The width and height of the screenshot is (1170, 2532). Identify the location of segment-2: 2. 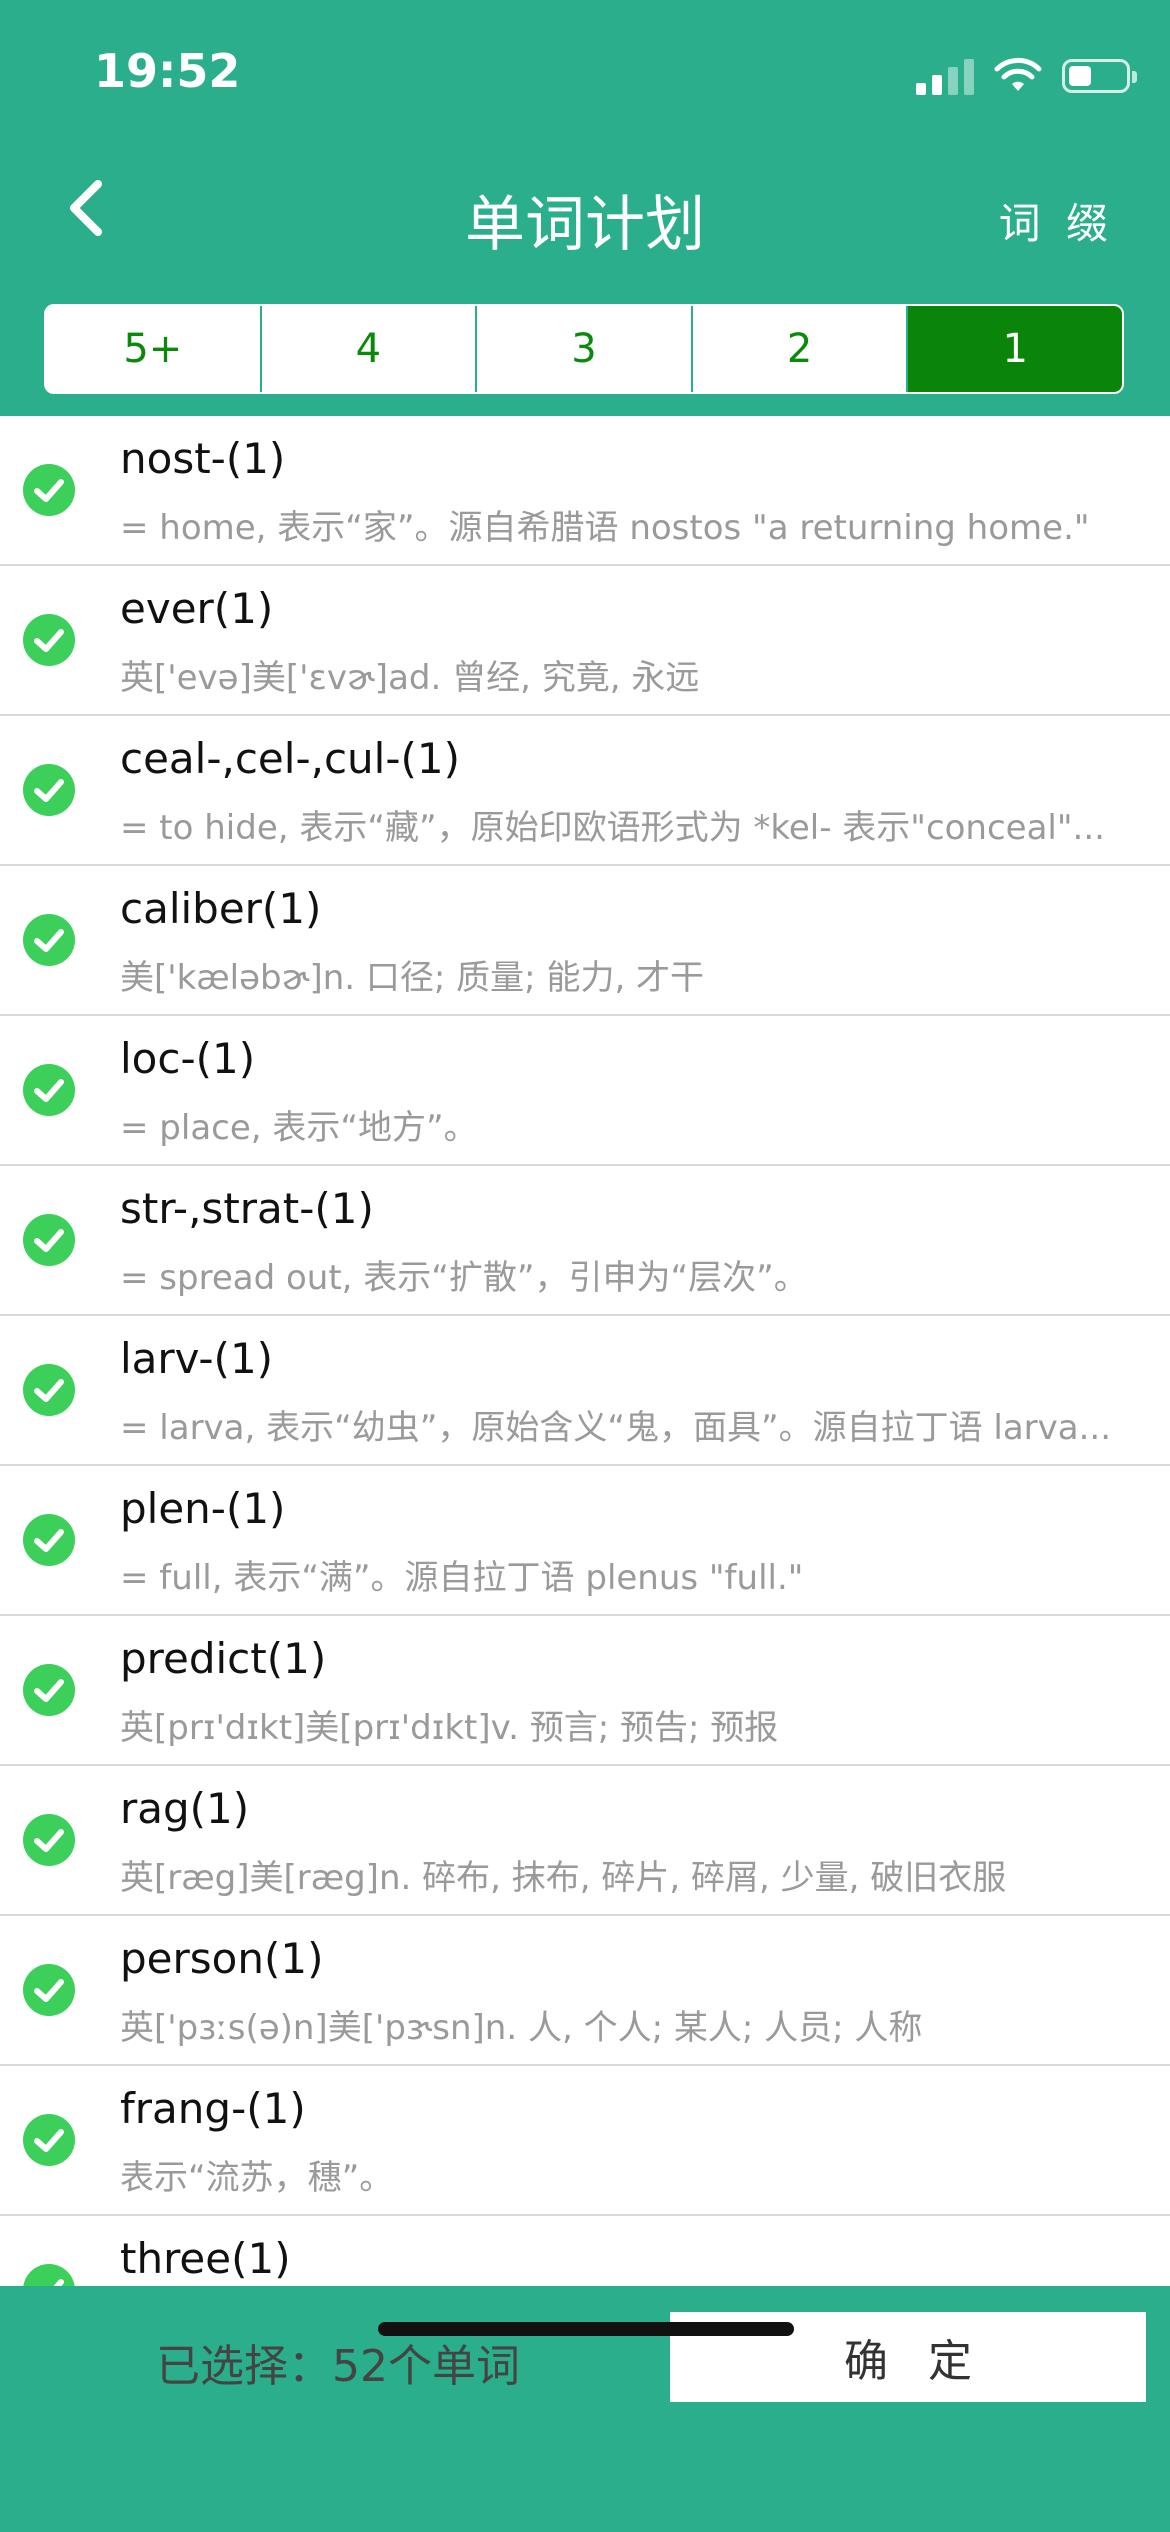
(800, 349).